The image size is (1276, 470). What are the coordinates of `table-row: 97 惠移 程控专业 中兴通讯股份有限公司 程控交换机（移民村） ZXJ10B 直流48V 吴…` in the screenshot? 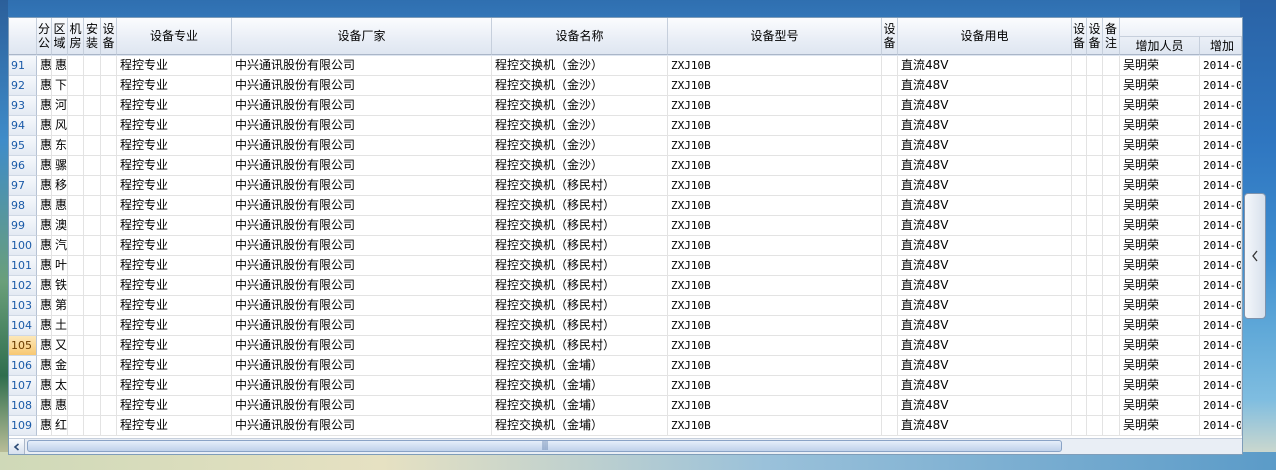 It's located at (625, 186).